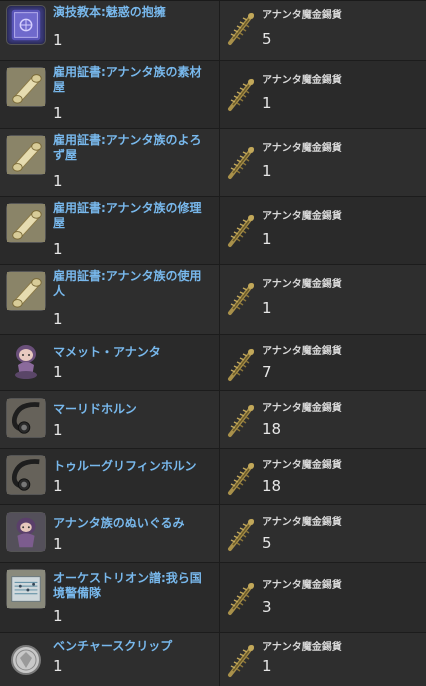  Describe the element at coordinates (110, 30) in the screenshot. I see `item-cell: 演技教本:魅惑の抱擁 1` at that location.